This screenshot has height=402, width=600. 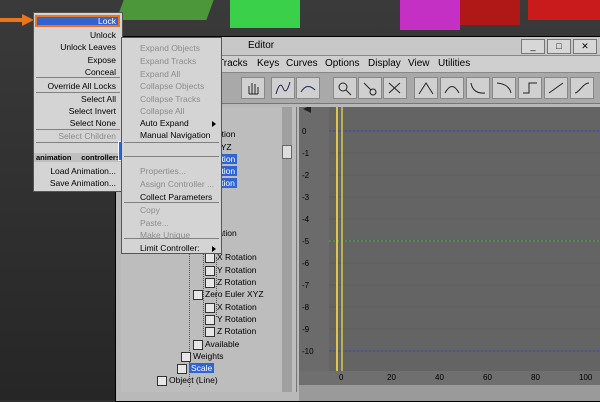 I want to click on menu-item-copy: Copy, so click(x=150, y=210).